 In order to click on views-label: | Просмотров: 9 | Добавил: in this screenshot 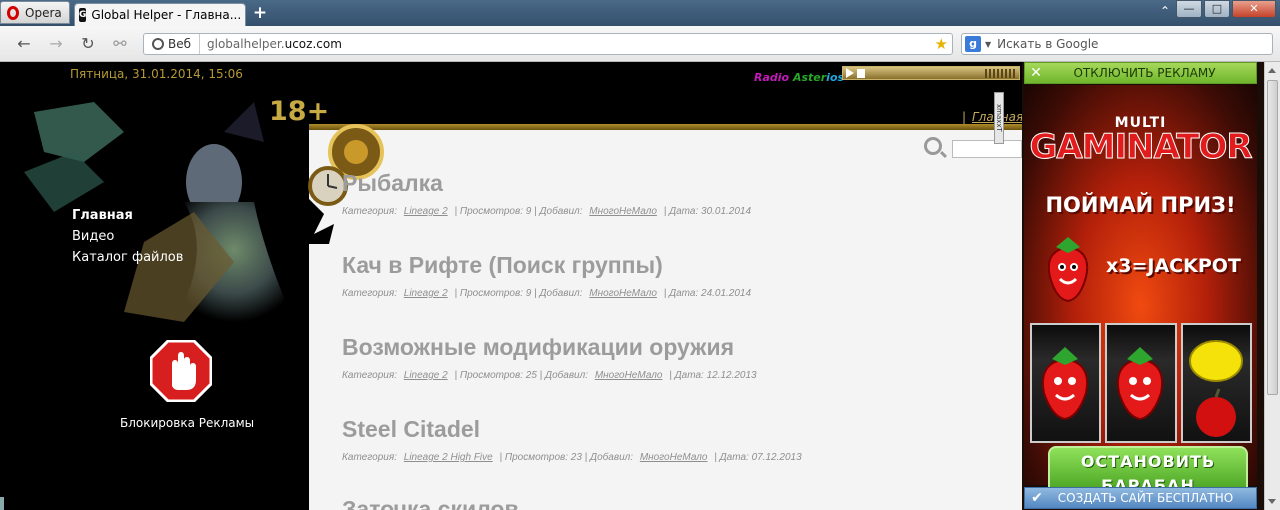, I will do `click(518, 211)`.